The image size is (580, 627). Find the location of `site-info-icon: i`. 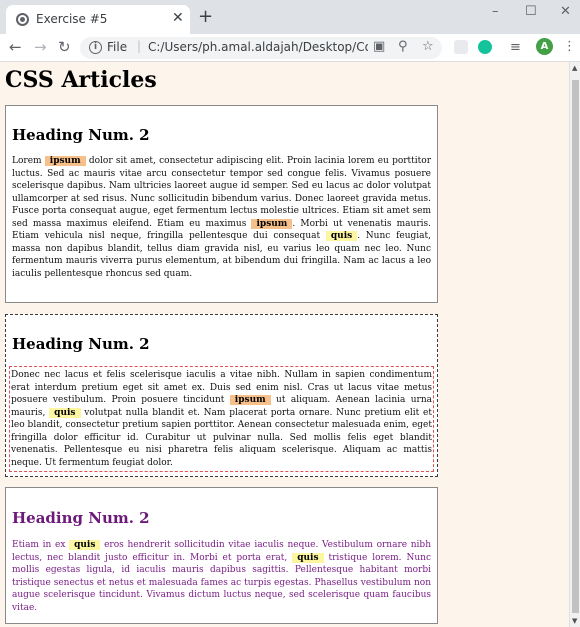

site-info-icon: i is located at coordinates (95, 47).